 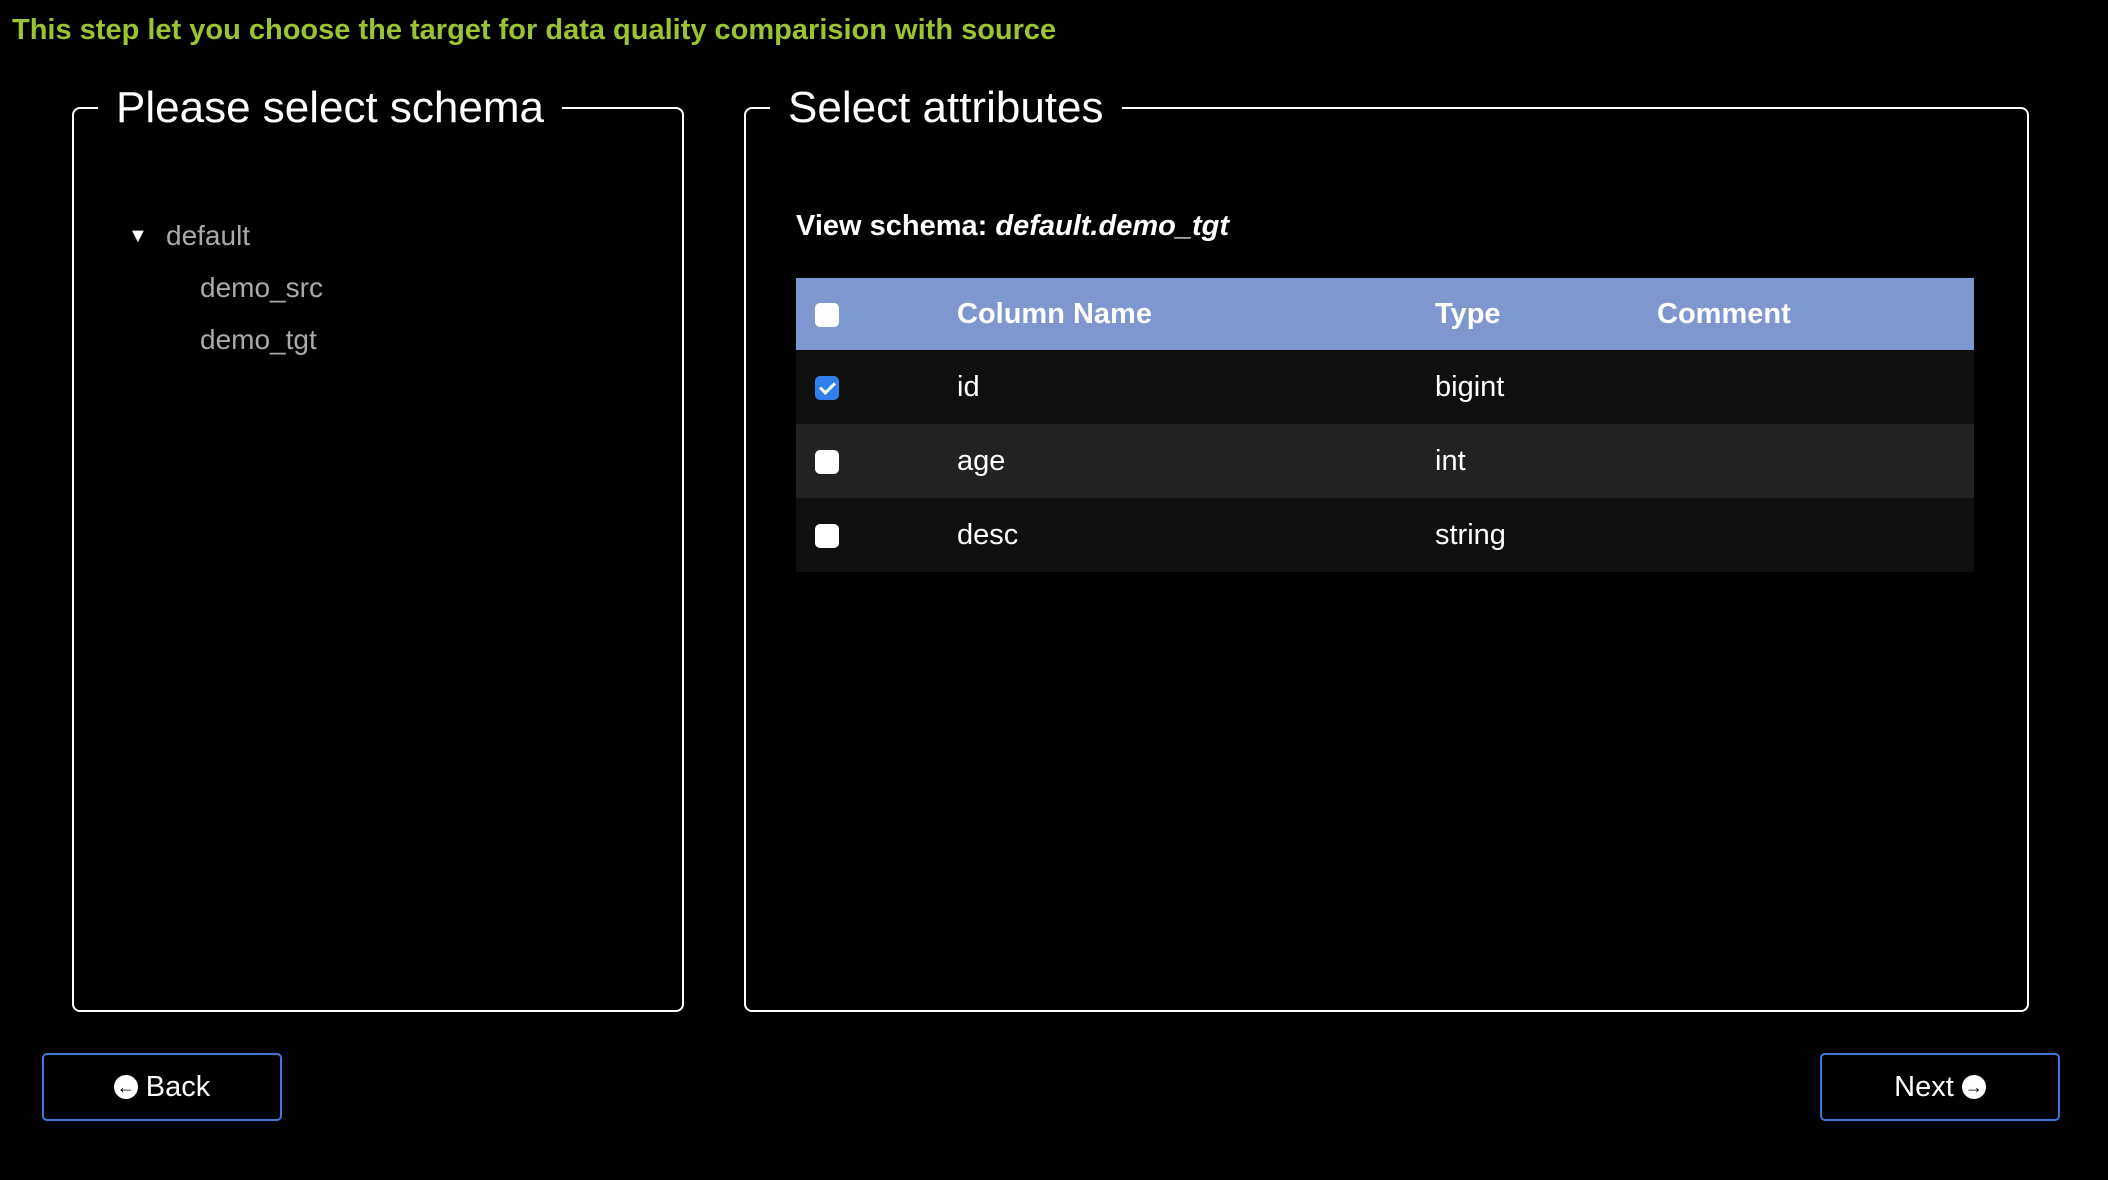 I want to click on cell-column-name: age, so click(x=981, y=460).